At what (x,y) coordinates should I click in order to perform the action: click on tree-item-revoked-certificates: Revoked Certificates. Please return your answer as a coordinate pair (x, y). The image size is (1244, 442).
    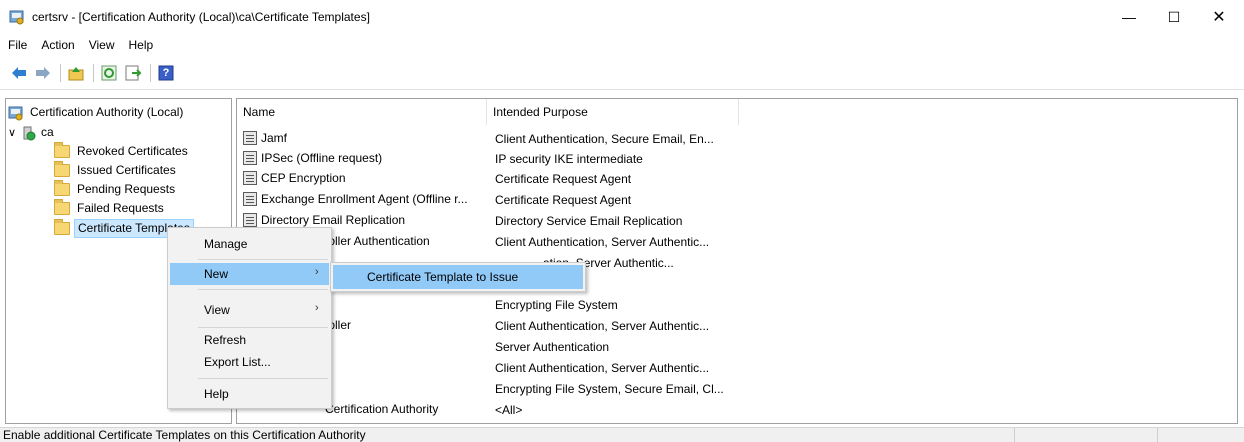
    Looking at the image, I should click on (122, 151).